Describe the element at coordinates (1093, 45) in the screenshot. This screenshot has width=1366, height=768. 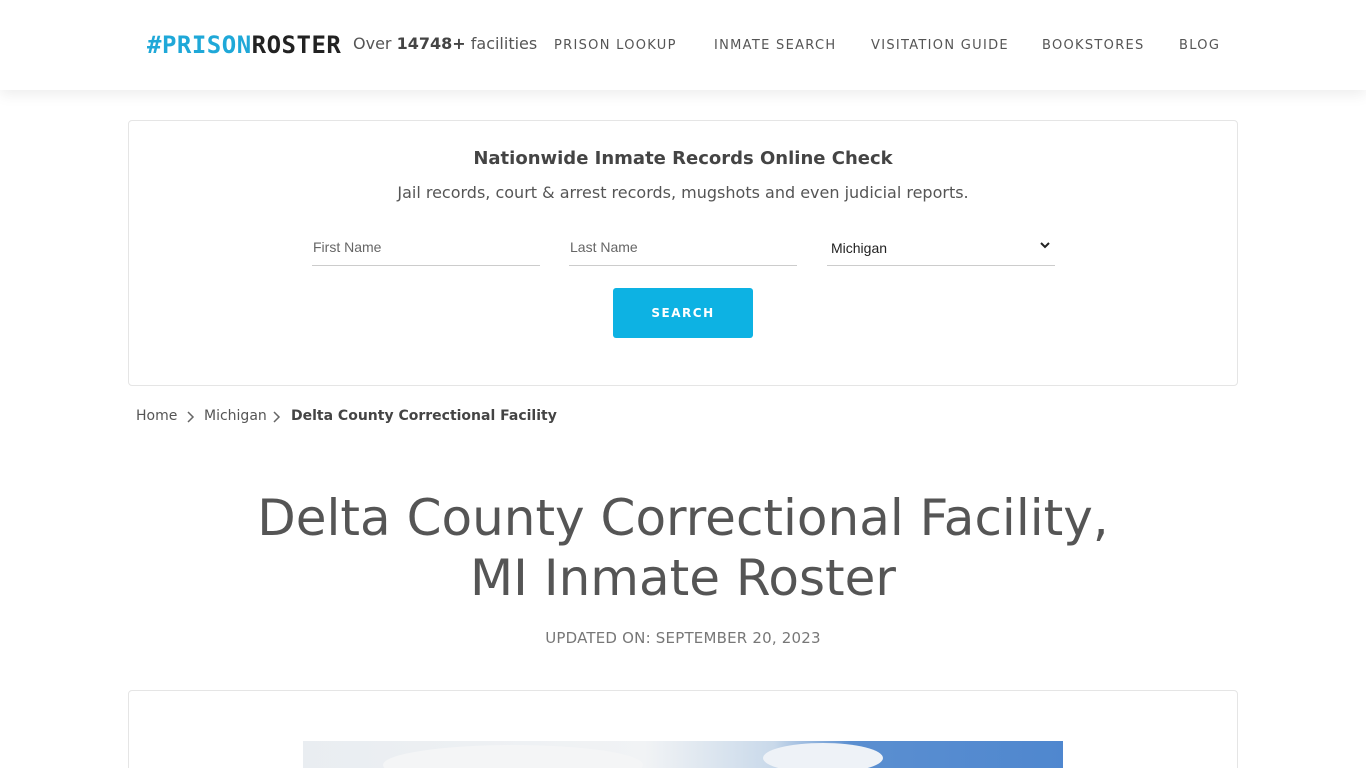
I see `nav-bookstores: BOOKSTORES` at that location.